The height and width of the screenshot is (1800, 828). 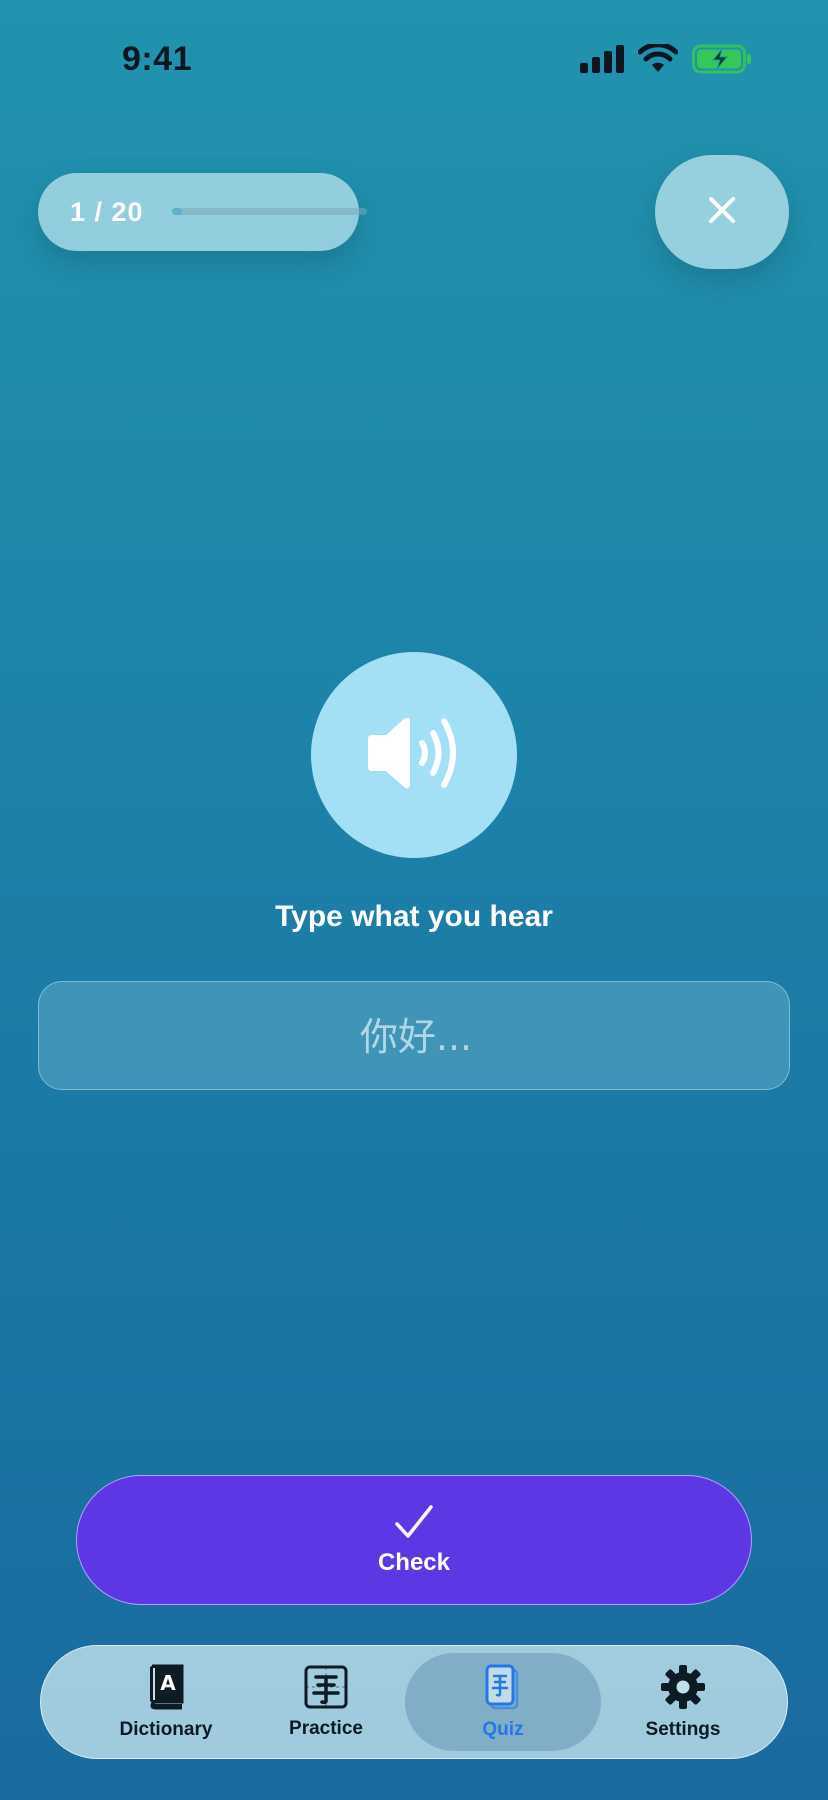 I want to click on tab-bar: A Dictionary Practice Quiz Settings, so click(x=414, y=1702).